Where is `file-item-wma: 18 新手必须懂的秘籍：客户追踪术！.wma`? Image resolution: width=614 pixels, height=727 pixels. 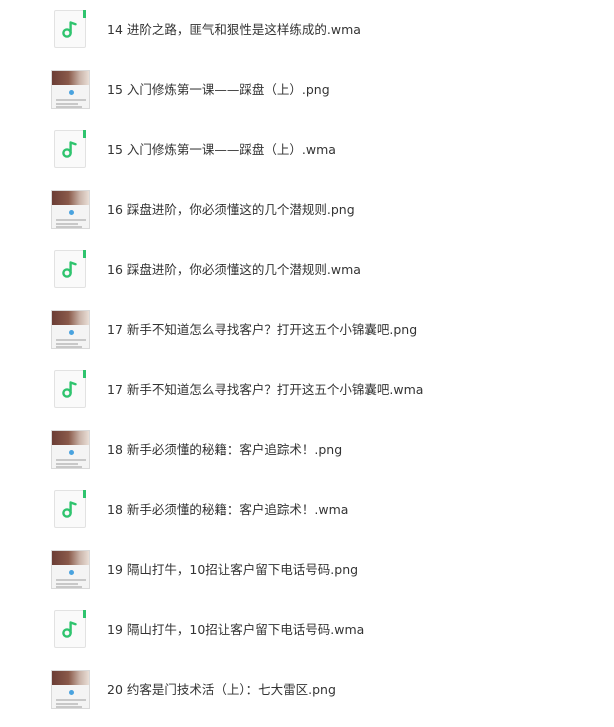 file-item-wma: 18 新手必须懂的秘籍：客户追踪术！.wma is located at coordinates (307, 510).